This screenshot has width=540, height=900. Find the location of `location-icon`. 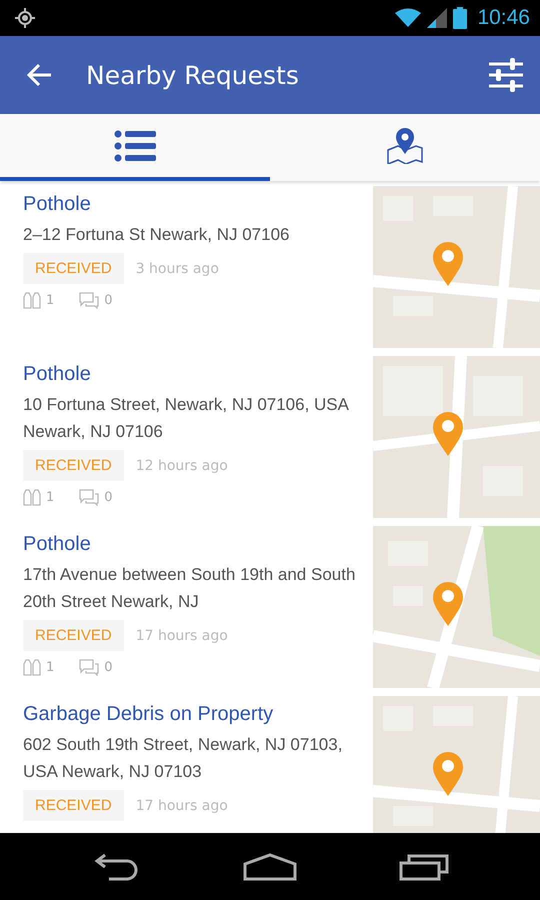

location-icon is located at coordinates (25, 18).